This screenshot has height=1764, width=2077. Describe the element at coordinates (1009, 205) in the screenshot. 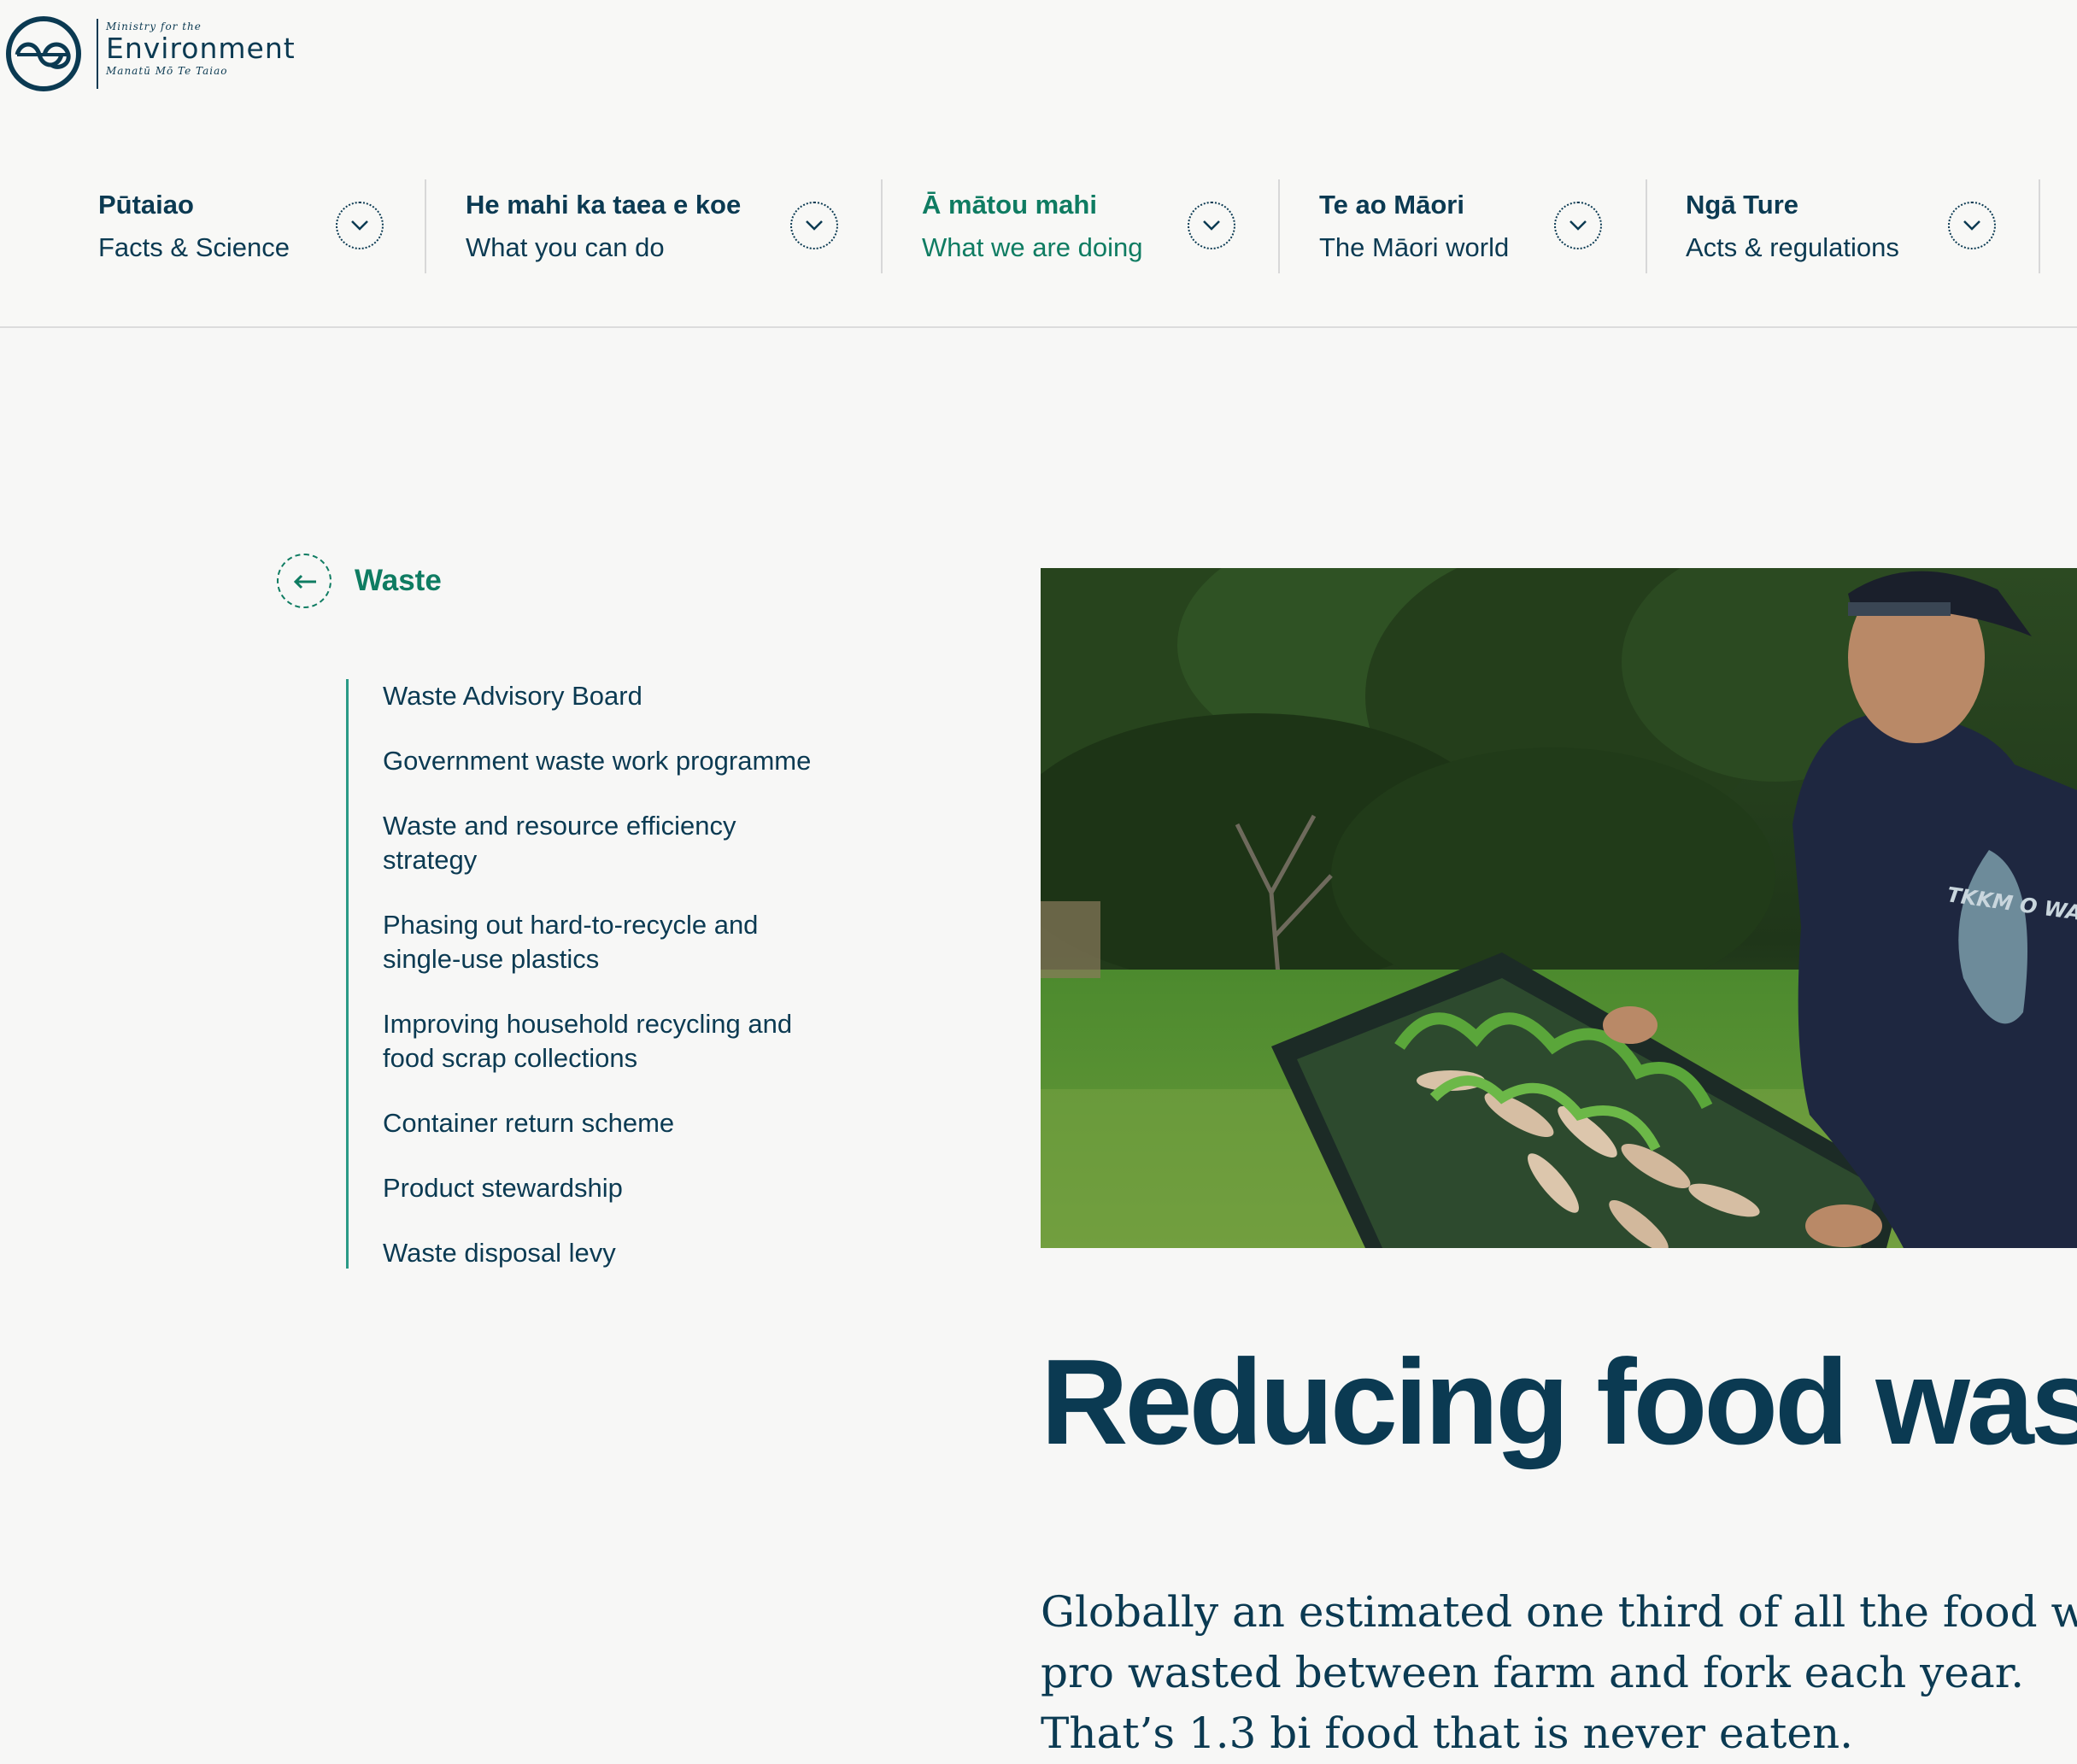

I see `nav-title: Ā mātou mahi` at that location.